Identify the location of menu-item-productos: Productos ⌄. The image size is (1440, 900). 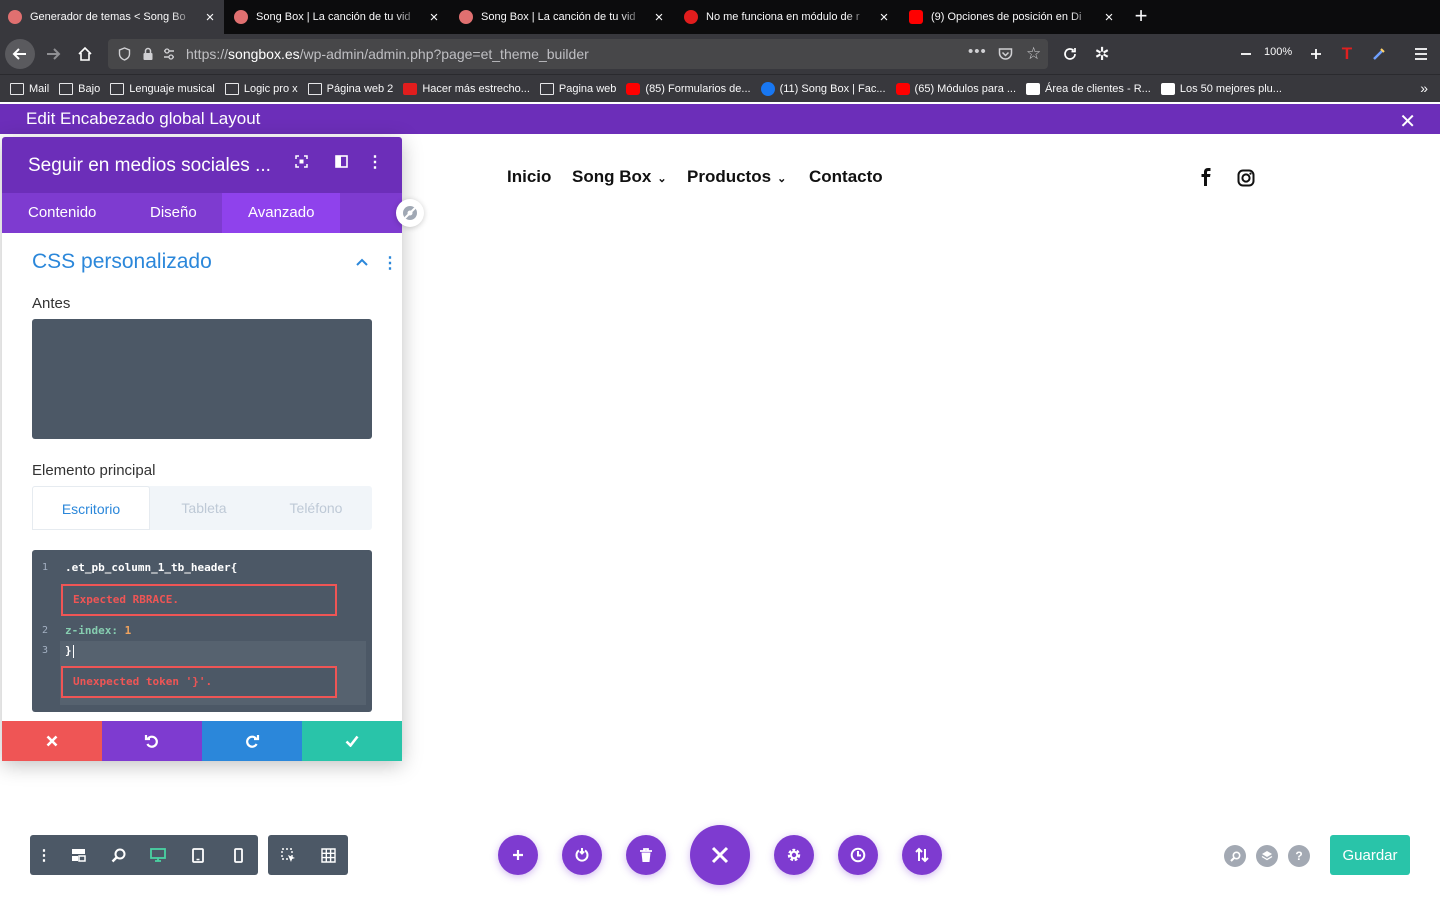
(736, 177).